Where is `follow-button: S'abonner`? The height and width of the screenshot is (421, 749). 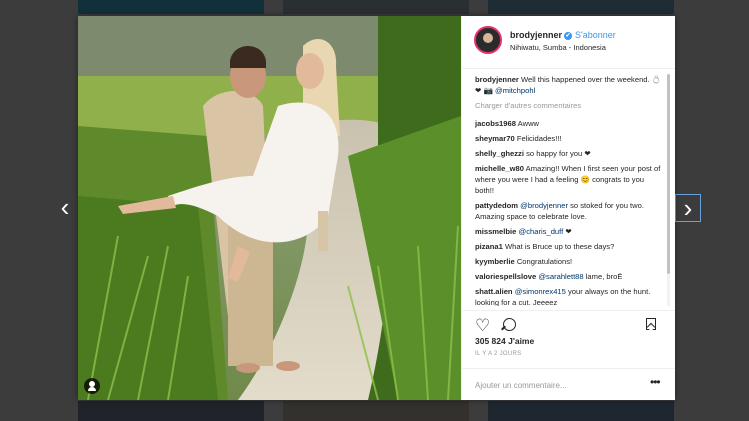 follow-button: S'abonner is located at coordinates (595, 35).